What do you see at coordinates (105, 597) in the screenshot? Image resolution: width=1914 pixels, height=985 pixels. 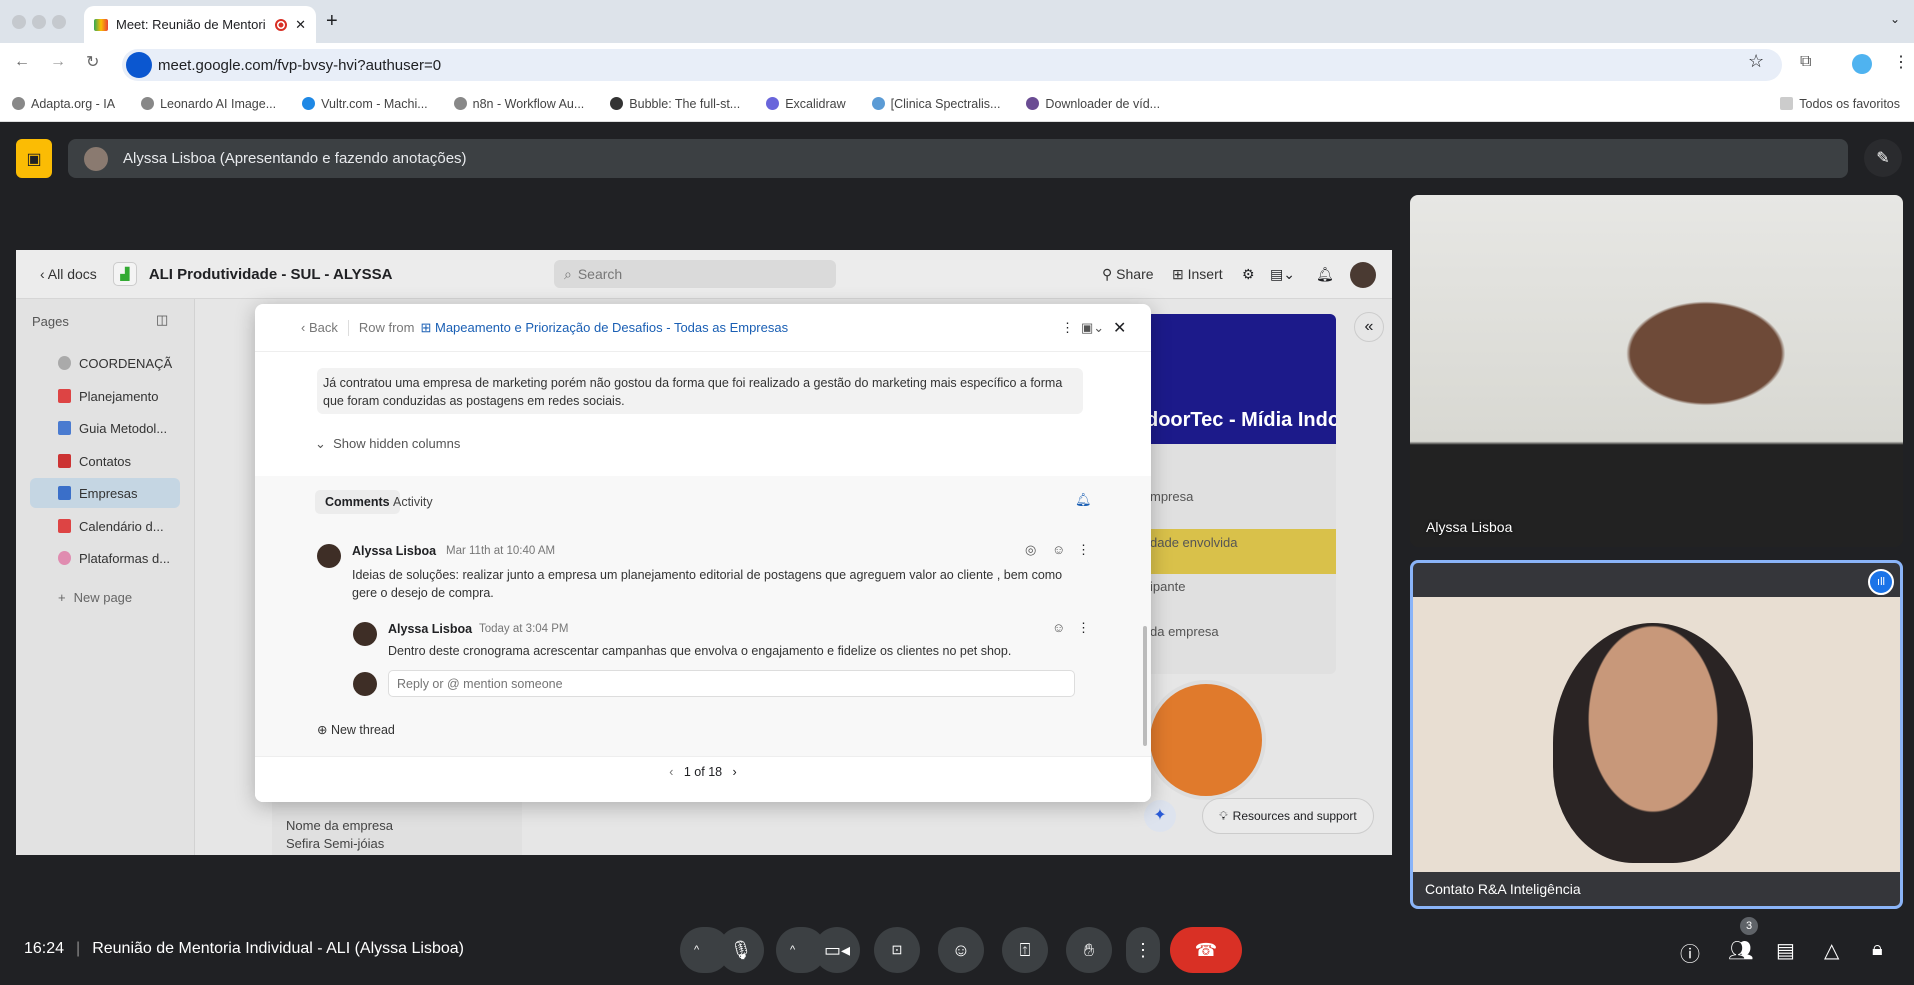 I see `new-page-button: + New page` at bounding box center [105, 597].